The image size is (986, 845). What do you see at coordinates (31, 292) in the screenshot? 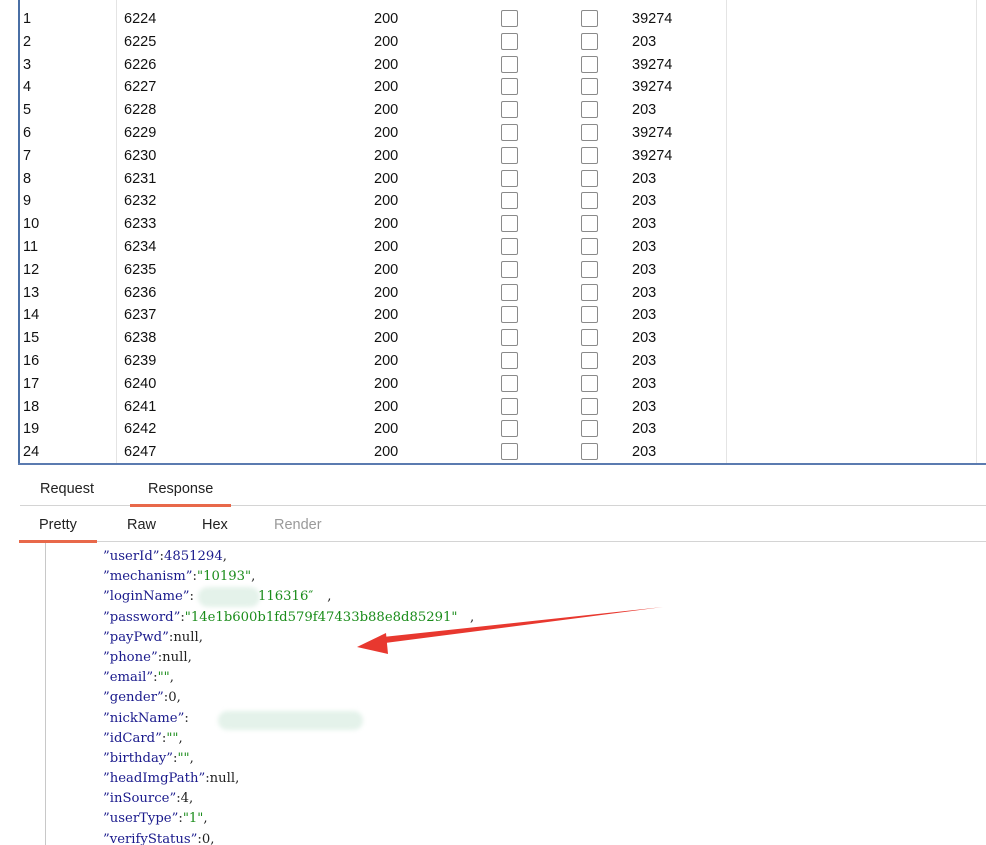
I see `request-number-cell: 13` at bounding box center [31, 292].